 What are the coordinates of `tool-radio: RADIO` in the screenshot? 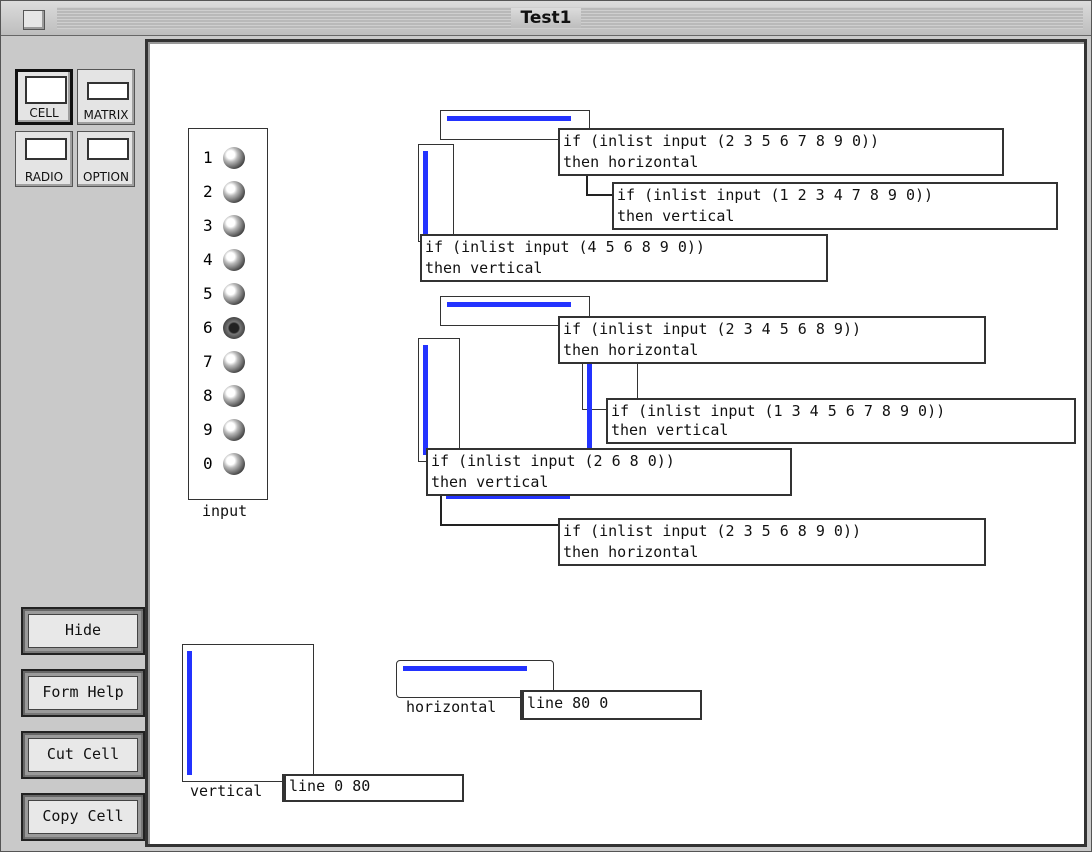 It's located at (44, 159).